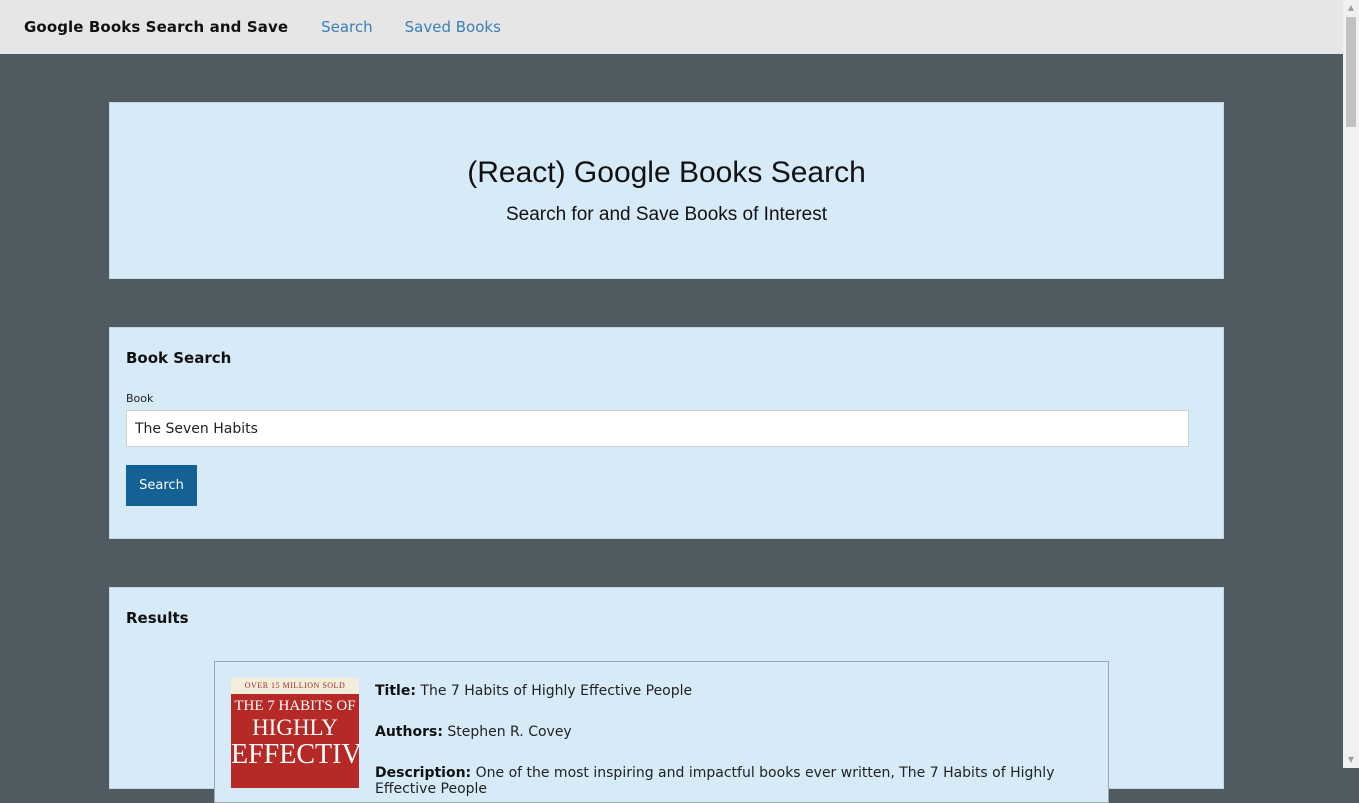  What do you see at coordinates (453, 27) in the screenshot?
I see `nav-link-saved-books: Saved Books` at bounding box center [453, 27].